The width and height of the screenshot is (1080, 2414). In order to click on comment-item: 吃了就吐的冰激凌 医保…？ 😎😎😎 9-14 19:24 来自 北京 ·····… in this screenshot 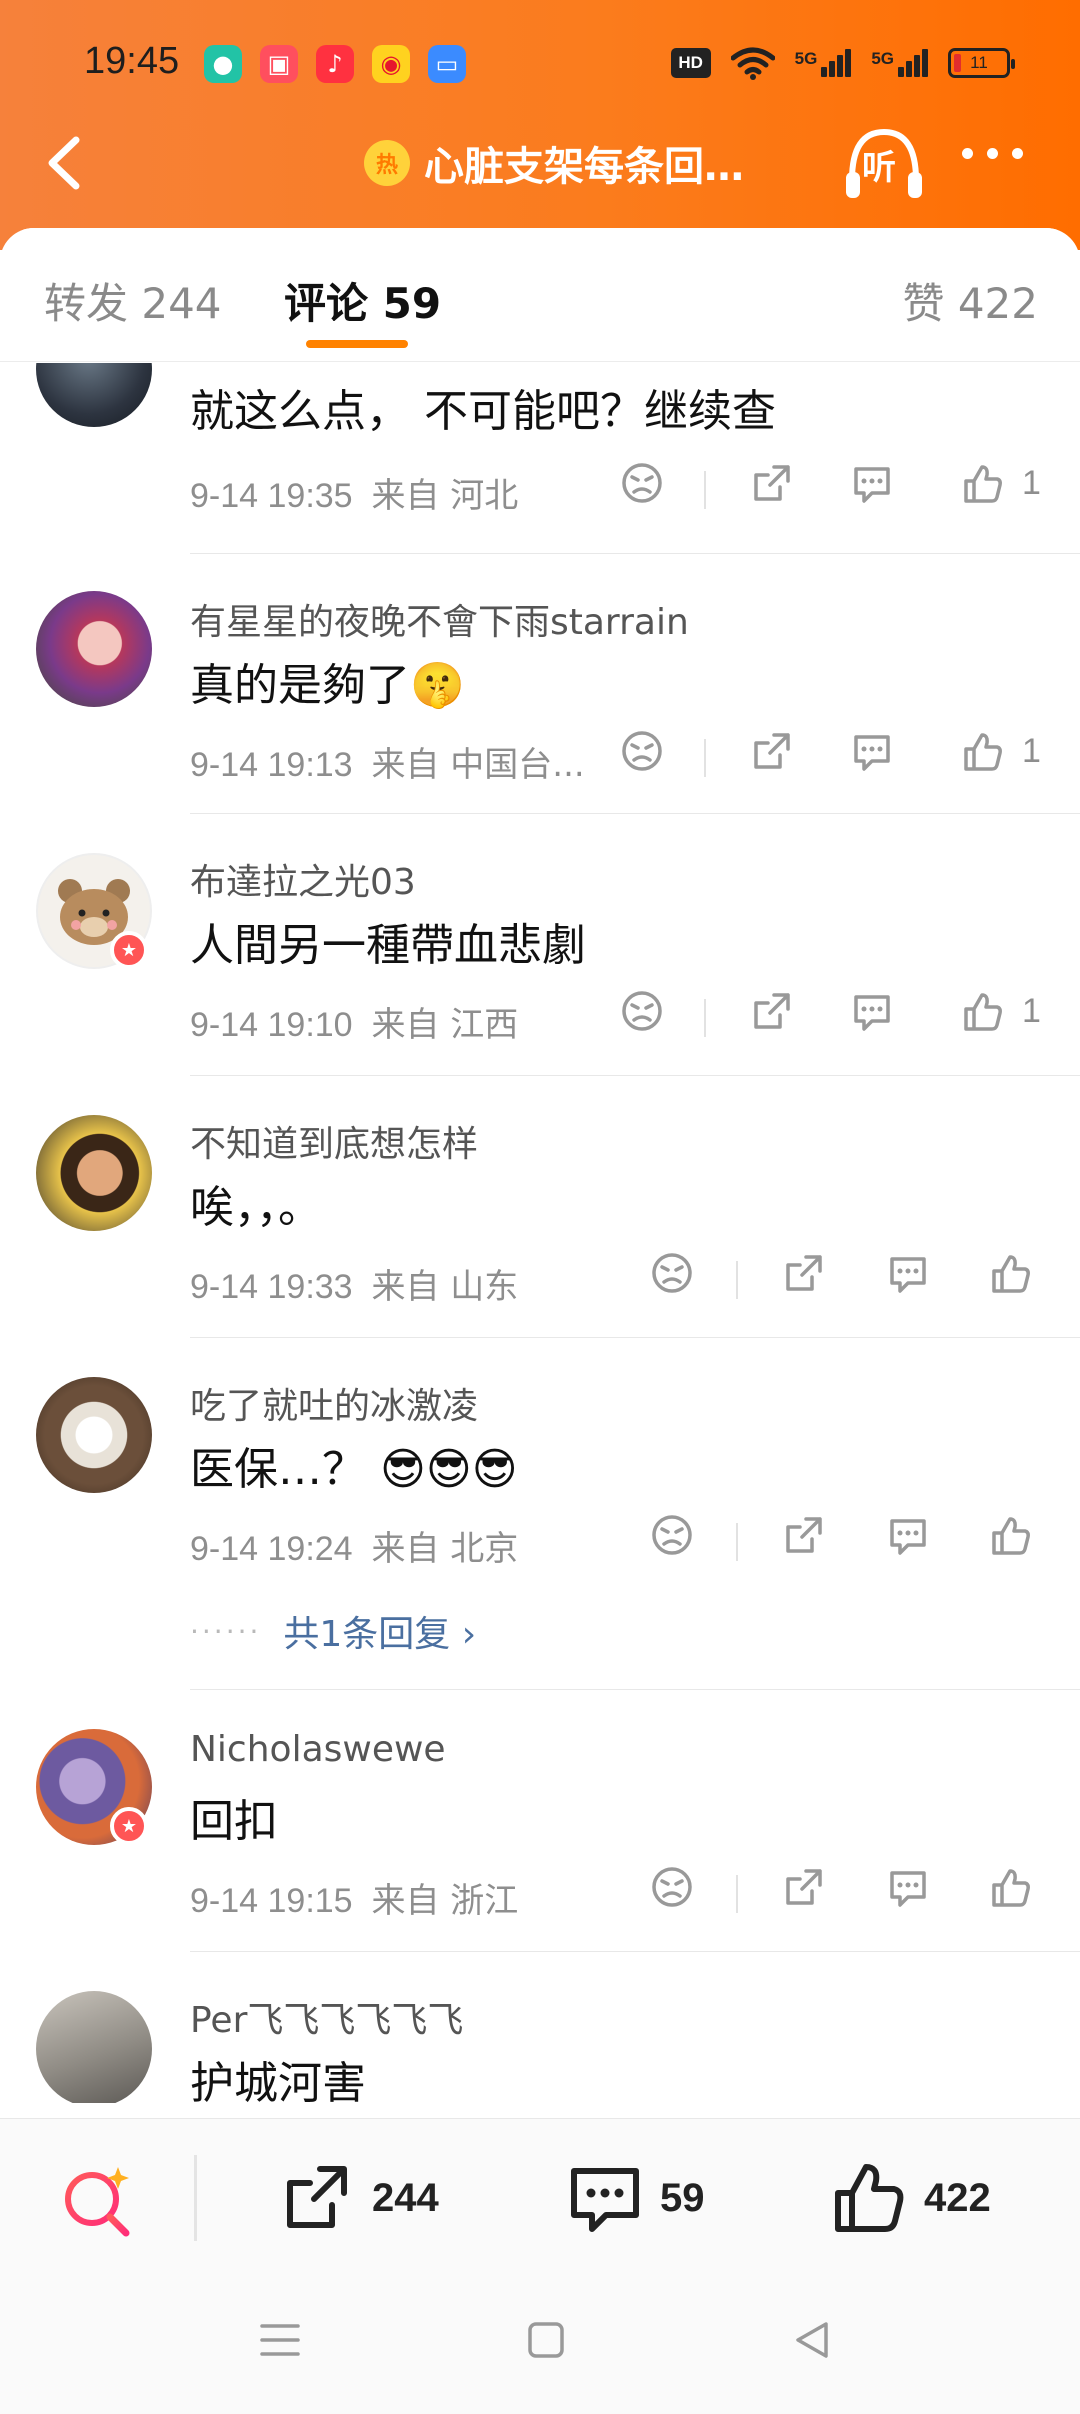, I will do `click(540, 1513)`.